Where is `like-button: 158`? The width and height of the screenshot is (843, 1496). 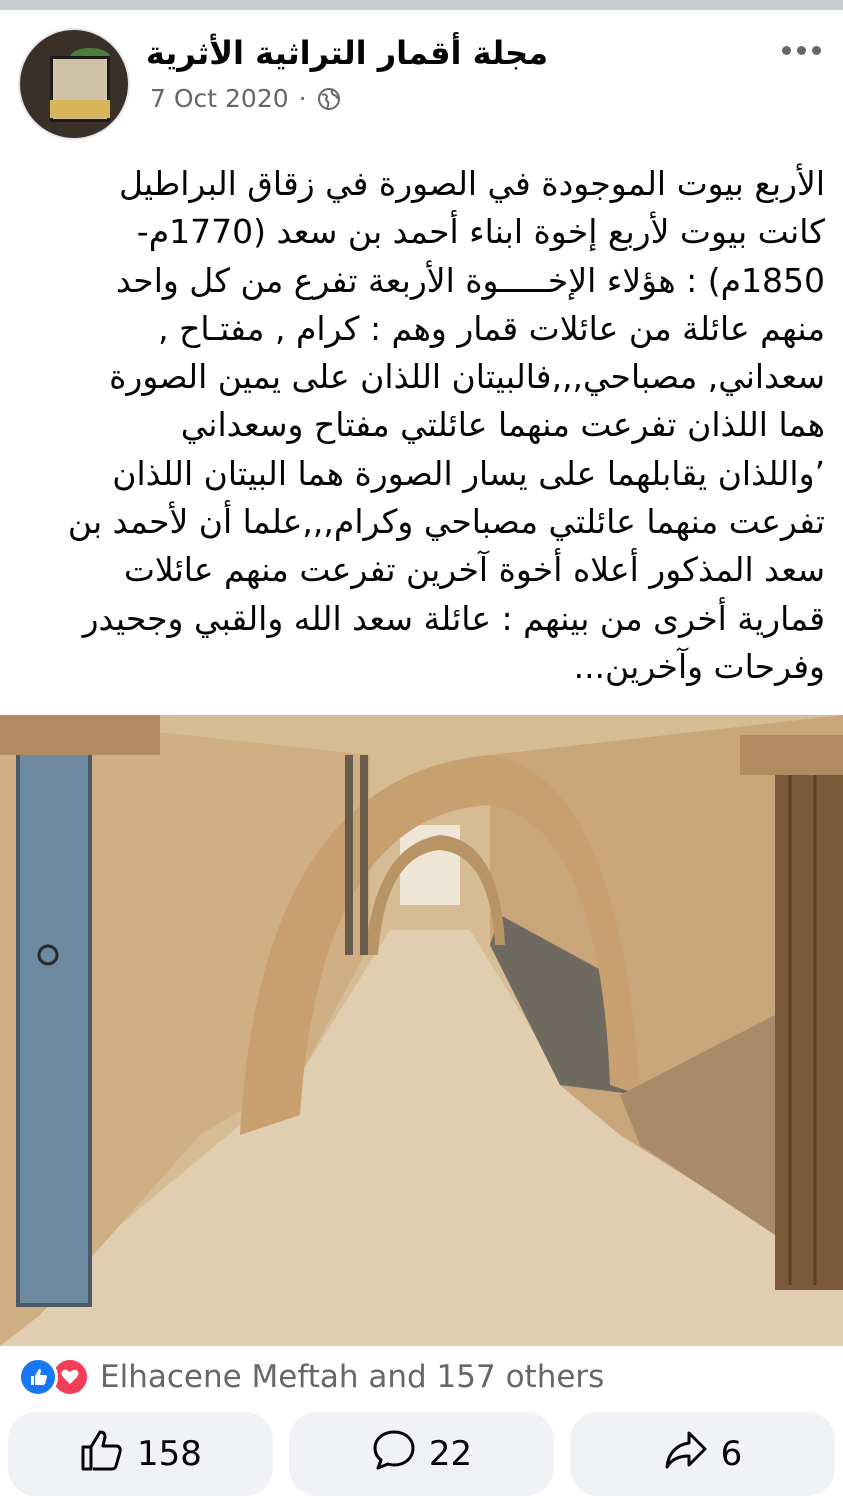
like-button: 158 is located at coordinates (140, 1454).